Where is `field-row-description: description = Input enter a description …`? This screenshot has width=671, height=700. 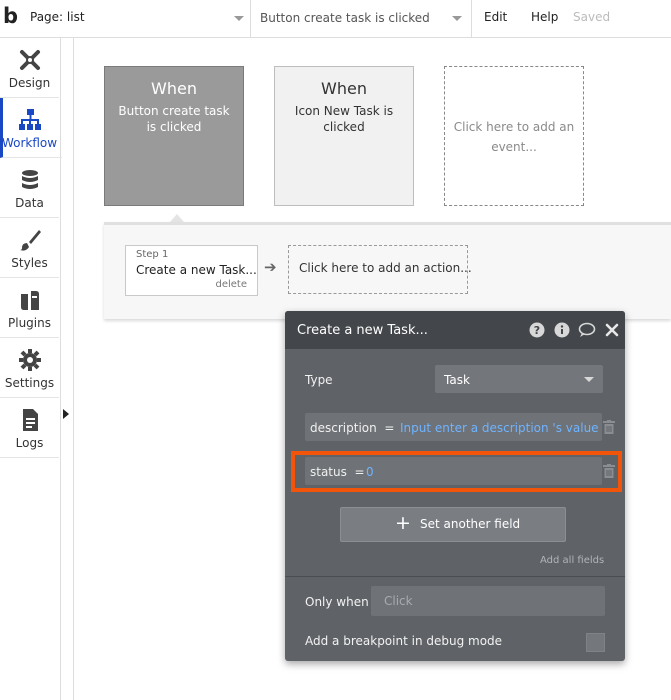 field-row-description: description = Input enter a description … is located at coordinates (453, 427).